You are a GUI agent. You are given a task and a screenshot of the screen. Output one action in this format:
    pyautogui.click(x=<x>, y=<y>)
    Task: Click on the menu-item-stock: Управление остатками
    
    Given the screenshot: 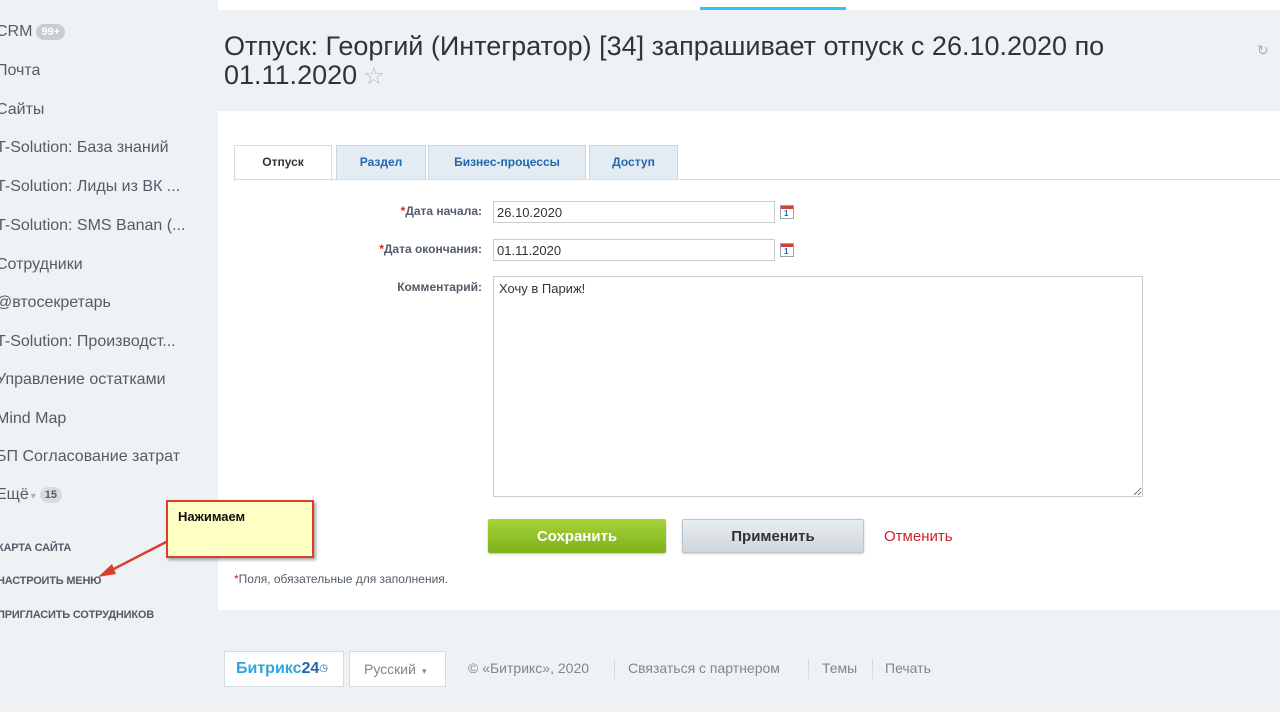 What is the action you would take?
    pyautogui.click(x=83, y=380)
    